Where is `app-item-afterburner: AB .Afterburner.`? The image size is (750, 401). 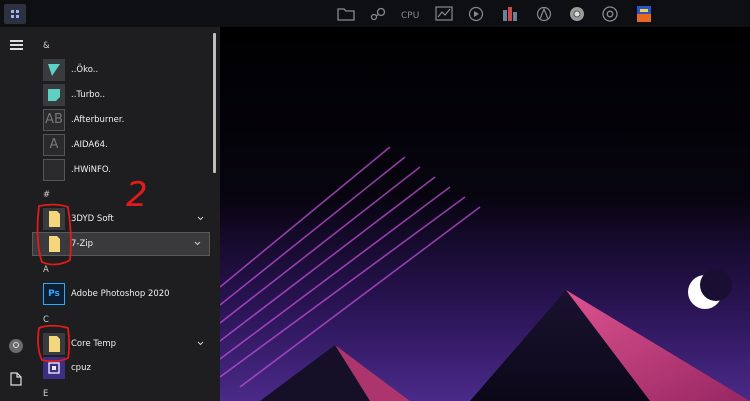
app-item-afterburner: AB .Afterburner. is located at coordinates (122, 120).